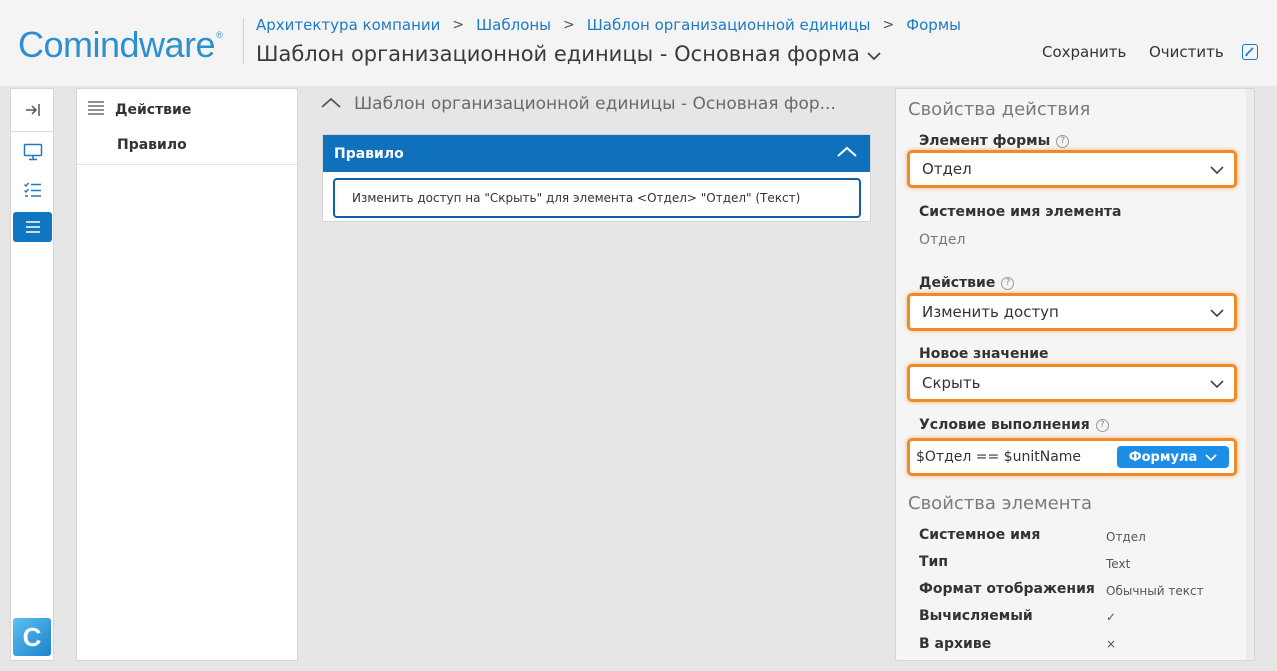 The width and height of the screenshot is (1277, 671). What do you see at coordinates (187, 164) in the screenshot?
I see `tree-divider` at bounding box center [187, 164].